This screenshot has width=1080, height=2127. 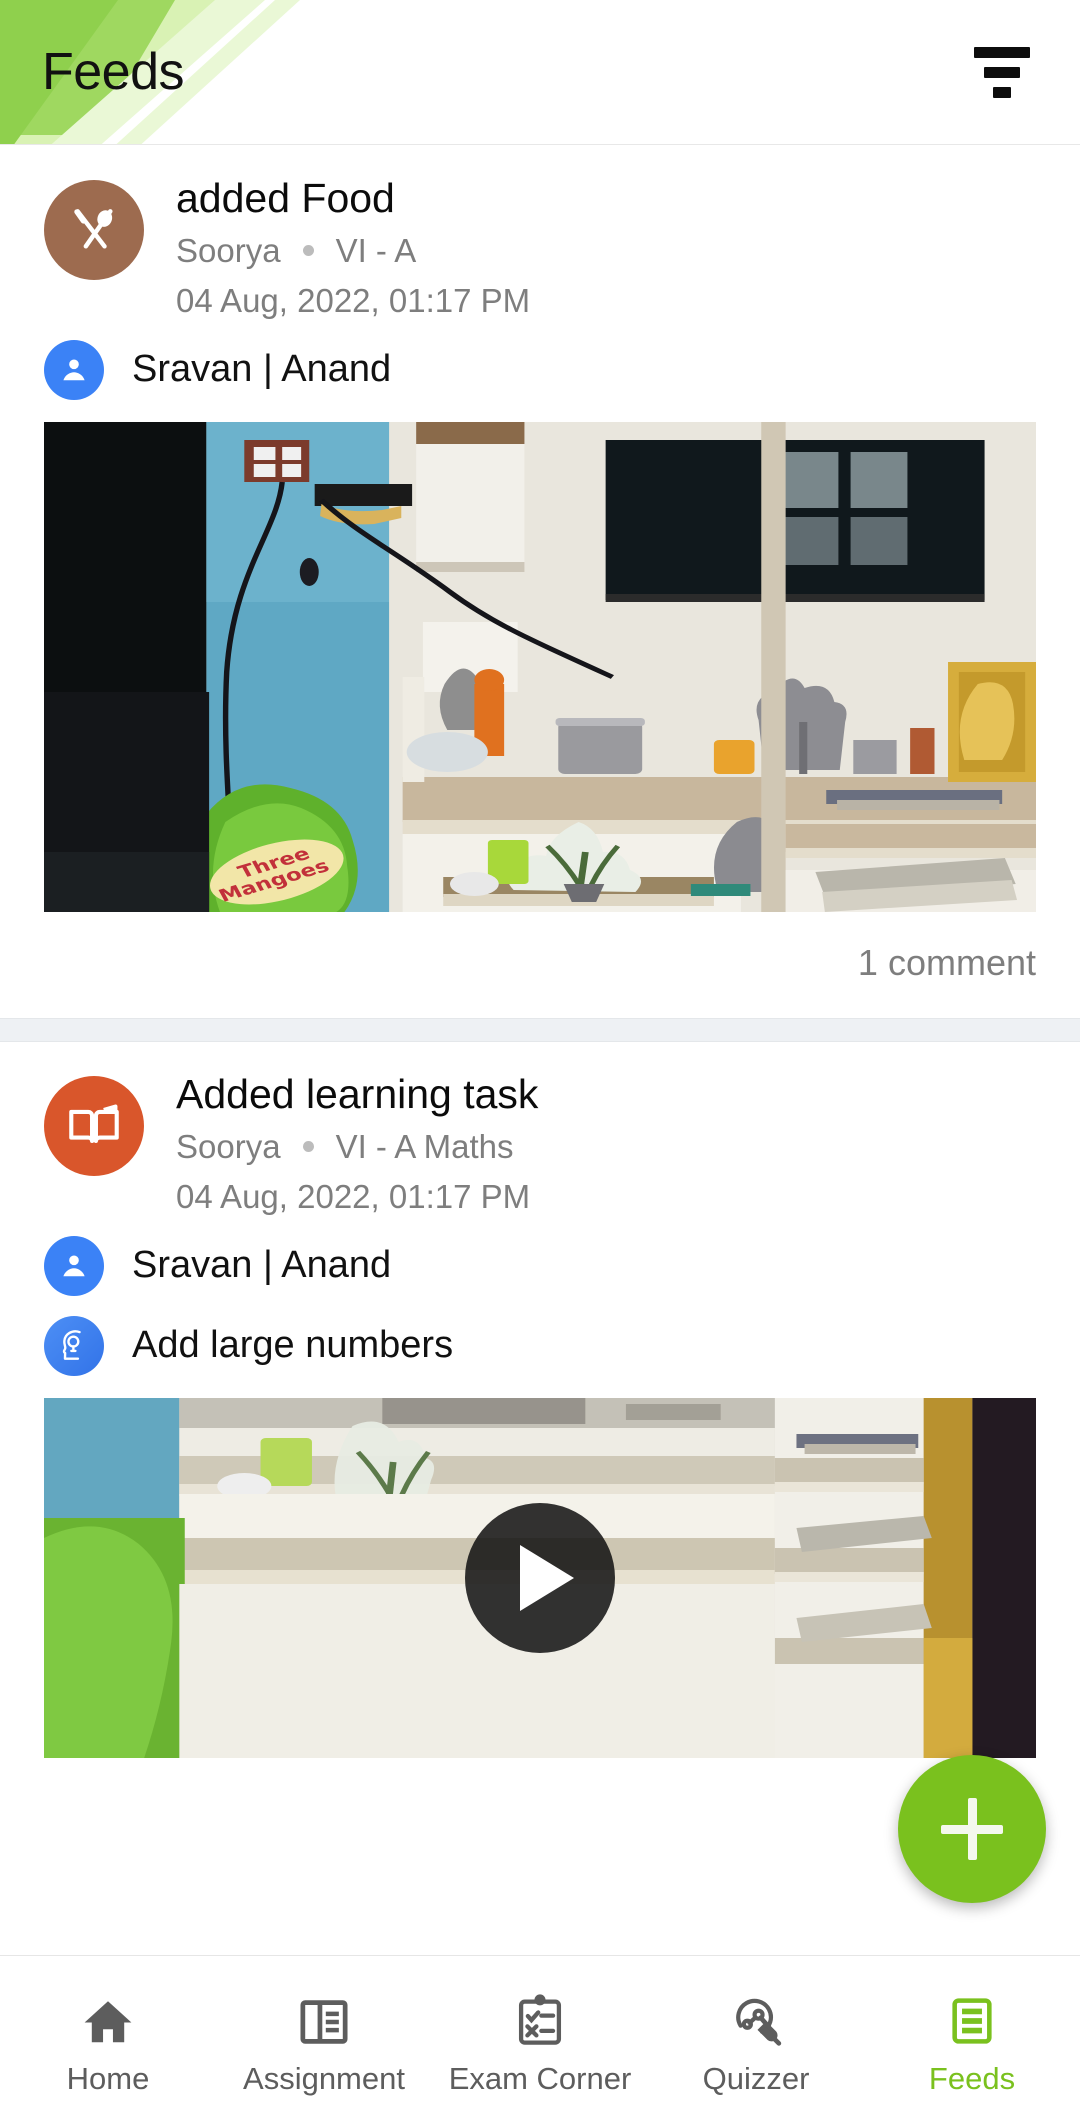 What do you see at coordinates (946, 962) in the screenshot?
I see `comment-count: 1 comment` at bounding box center [946, 962].